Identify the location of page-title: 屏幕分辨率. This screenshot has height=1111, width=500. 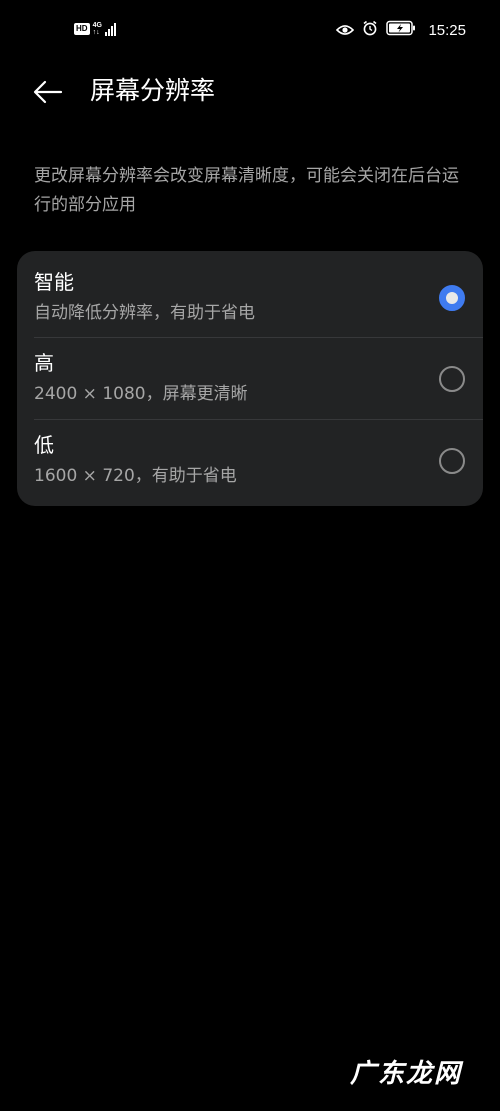
(153, 90).